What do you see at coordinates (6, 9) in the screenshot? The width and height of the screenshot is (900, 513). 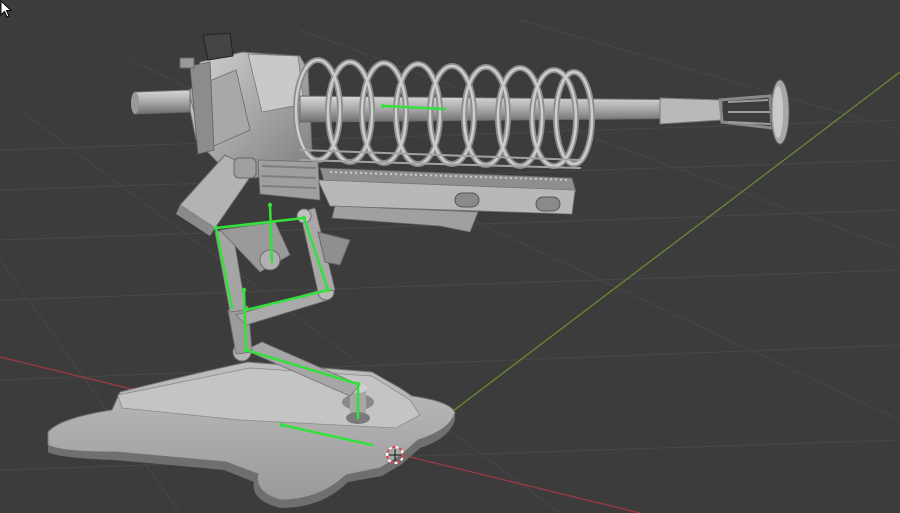 I see `mouse-pointer-icon` at bounding box center [6, 9].